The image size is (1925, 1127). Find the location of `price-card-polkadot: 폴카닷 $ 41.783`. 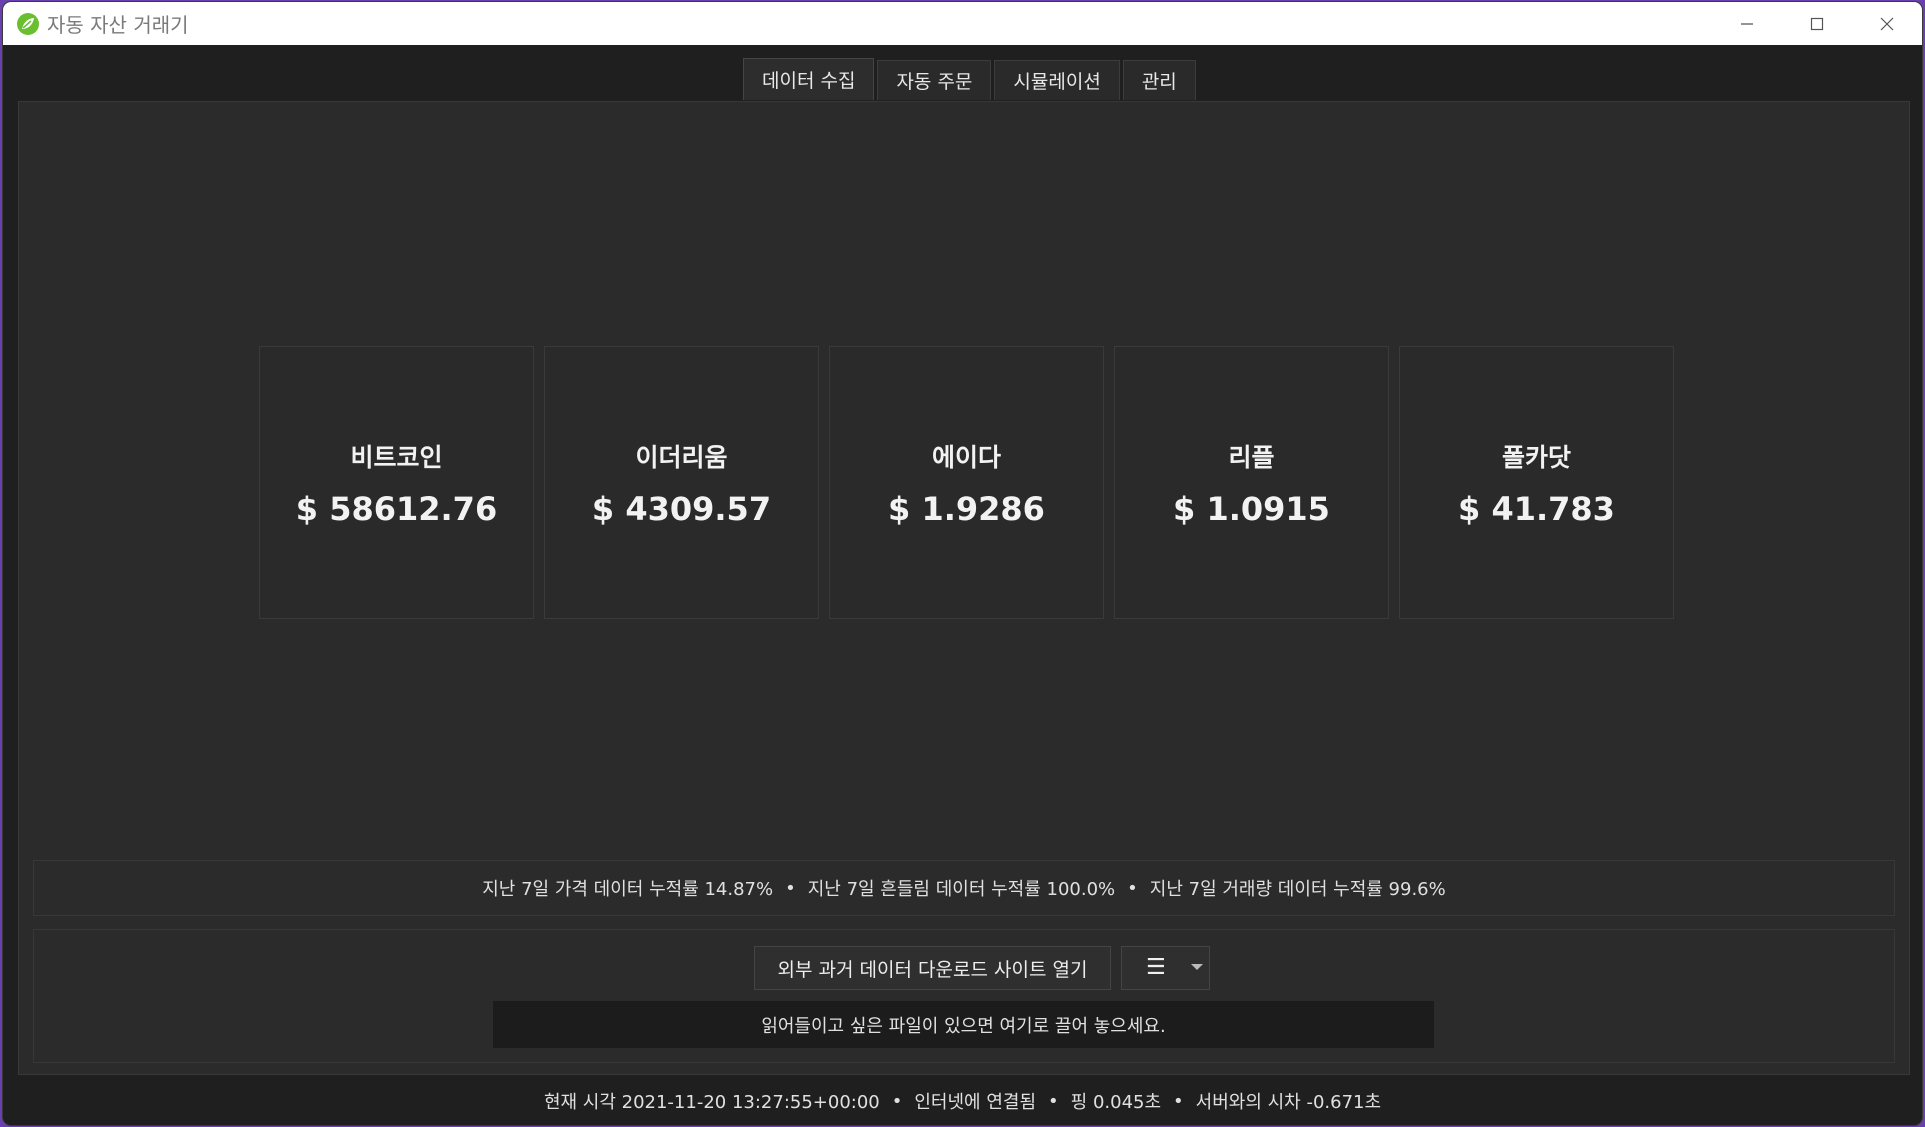

price-card-polkadot: 폴카닷 $ 41.783 is located at coordinates (1536, 482).